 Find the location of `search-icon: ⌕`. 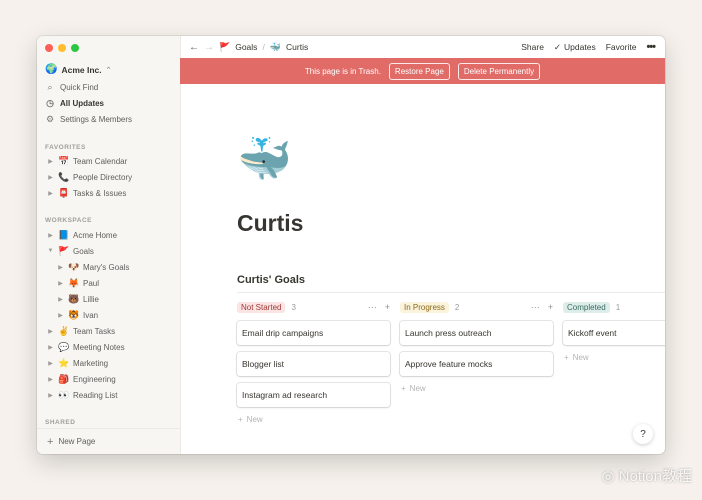

search-icon: ⌕ is located at coordinates (50, 86).